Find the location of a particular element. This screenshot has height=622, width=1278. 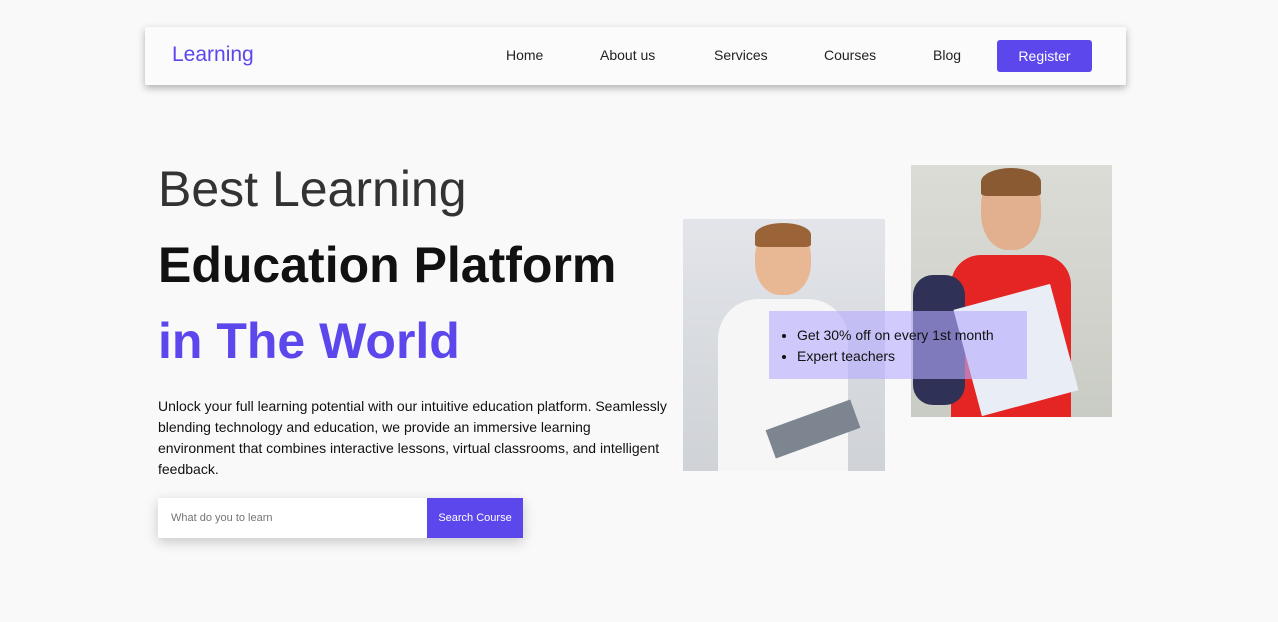

hero-line-2: Education Platform is located at coordinates (387, 265).